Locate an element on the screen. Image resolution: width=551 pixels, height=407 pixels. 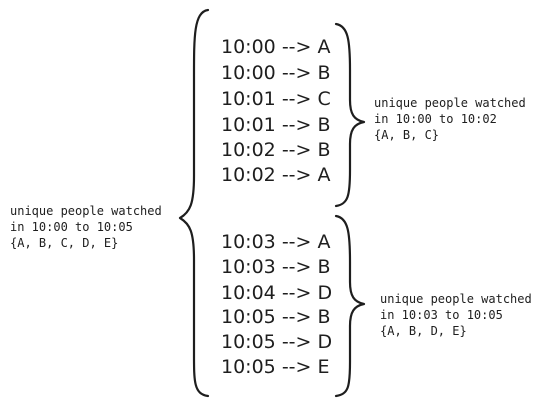
event-row: 10:05 --> D is located at coordinates (281, 342).